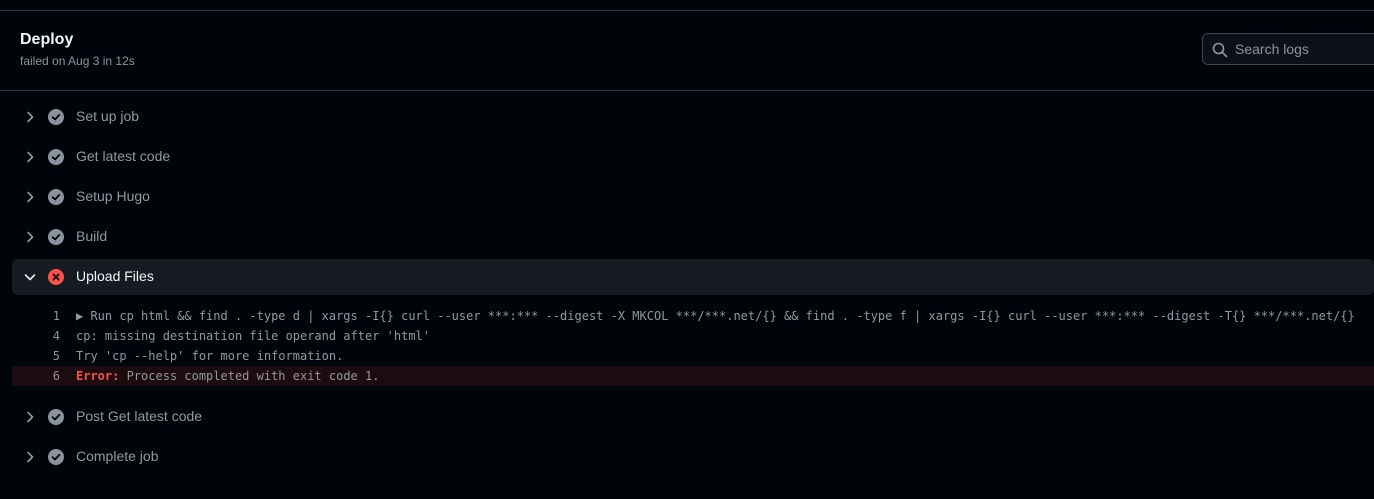  Describe the element at coordinates (693, 197) in the screenshot. I see `step-setup-hugo: Setup Hugo` at that location.